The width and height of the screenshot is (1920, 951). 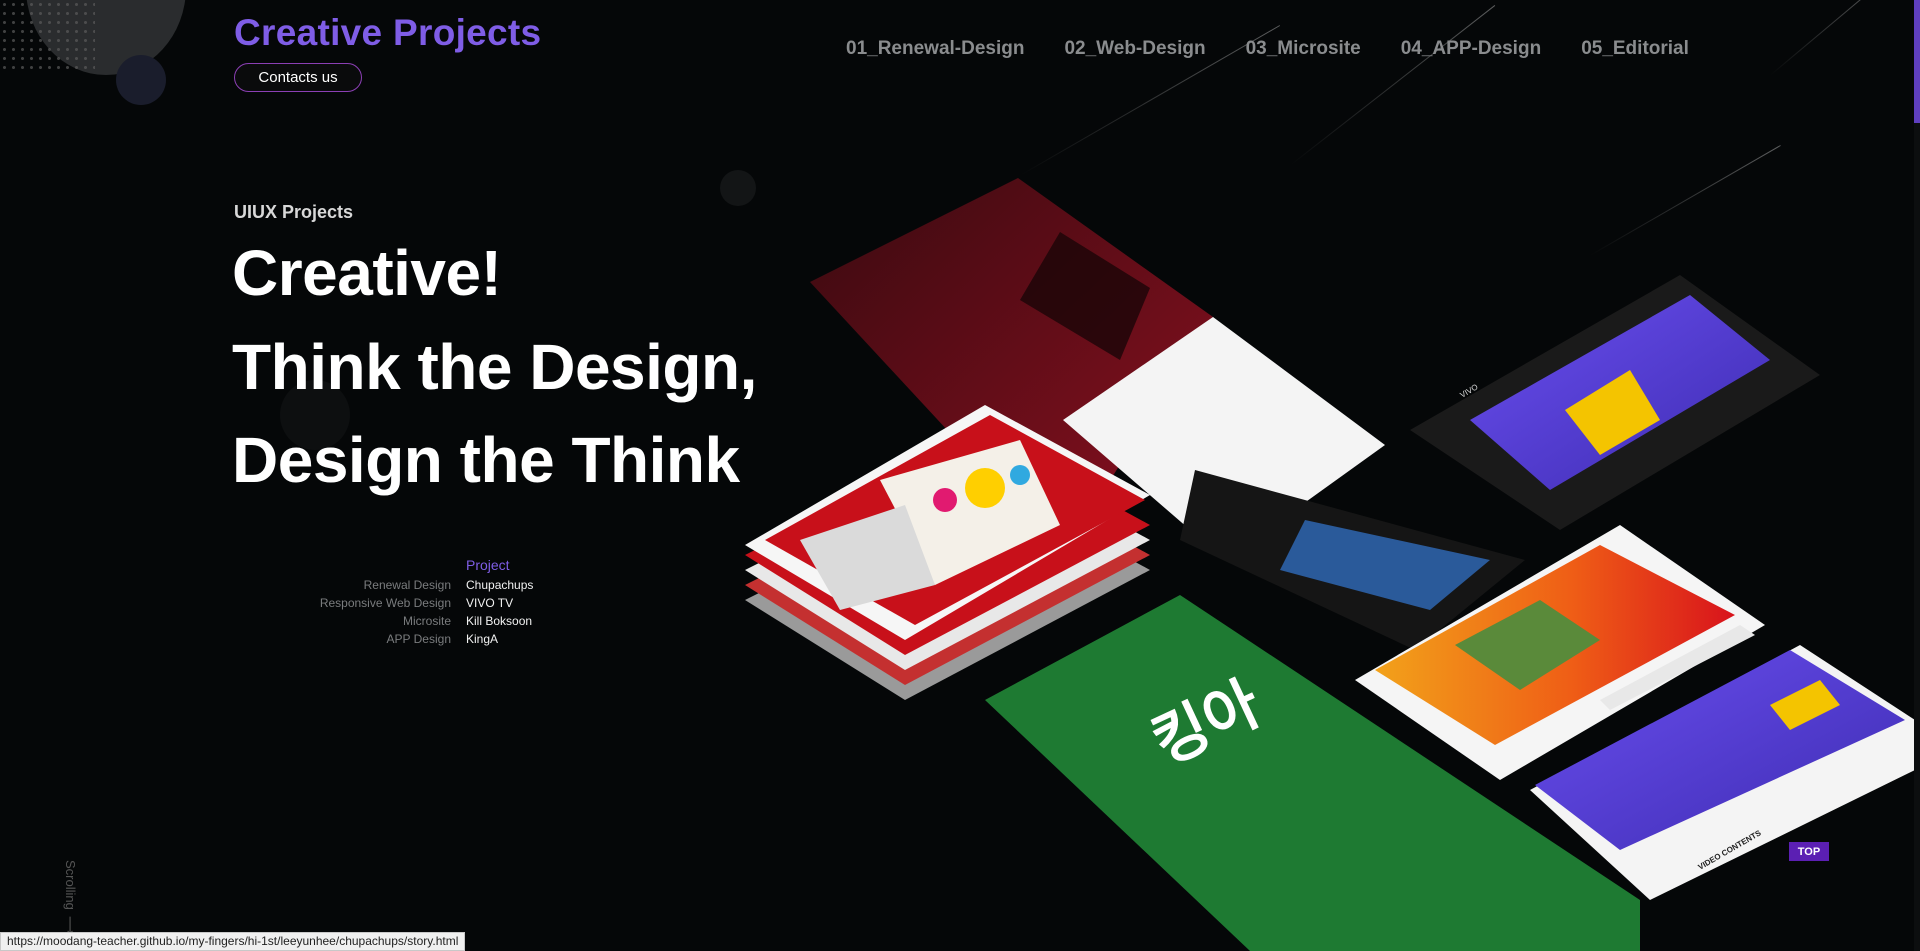 I want to click on project-list-heading: Project, so click(x=488, y=565).